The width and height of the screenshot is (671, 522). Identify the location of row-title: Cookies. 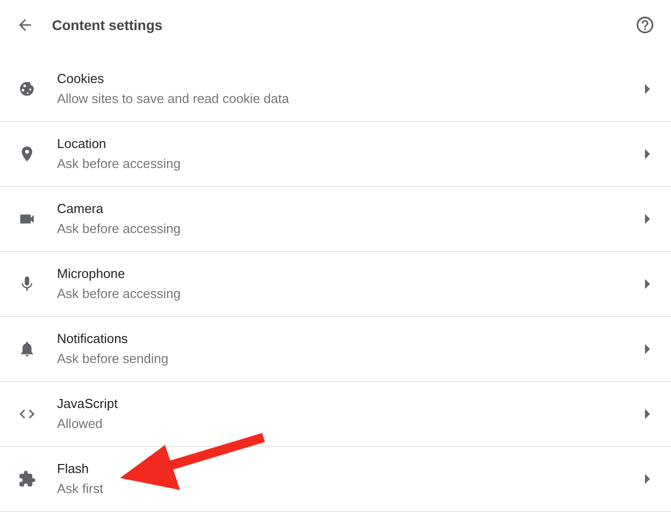
(81, 79).